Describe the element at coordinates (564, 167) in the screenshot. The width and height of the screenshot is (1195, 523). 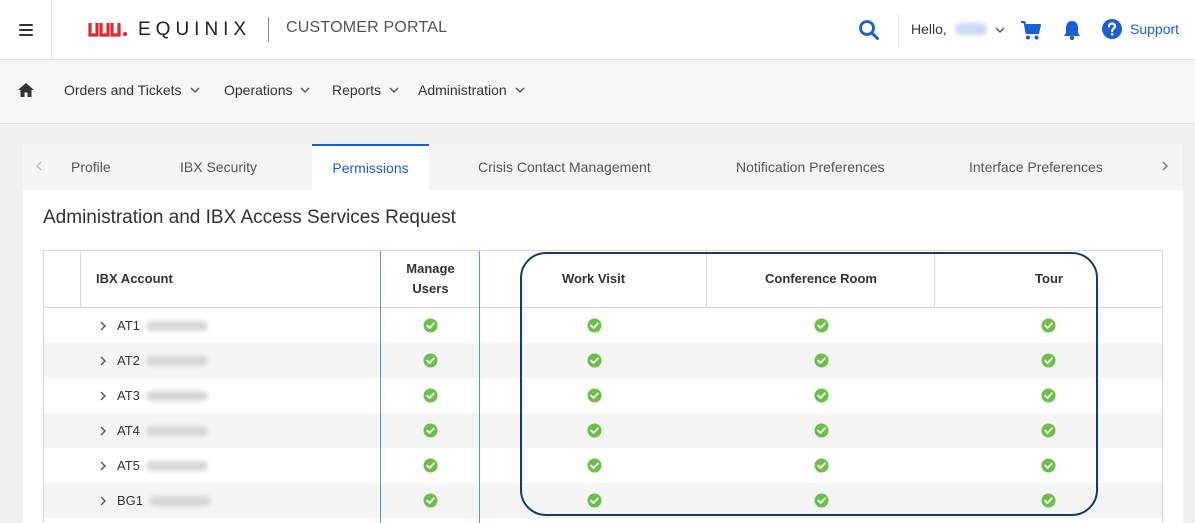
I see `tab-crisis-contact-management: Crisis Contact Management` at that location.